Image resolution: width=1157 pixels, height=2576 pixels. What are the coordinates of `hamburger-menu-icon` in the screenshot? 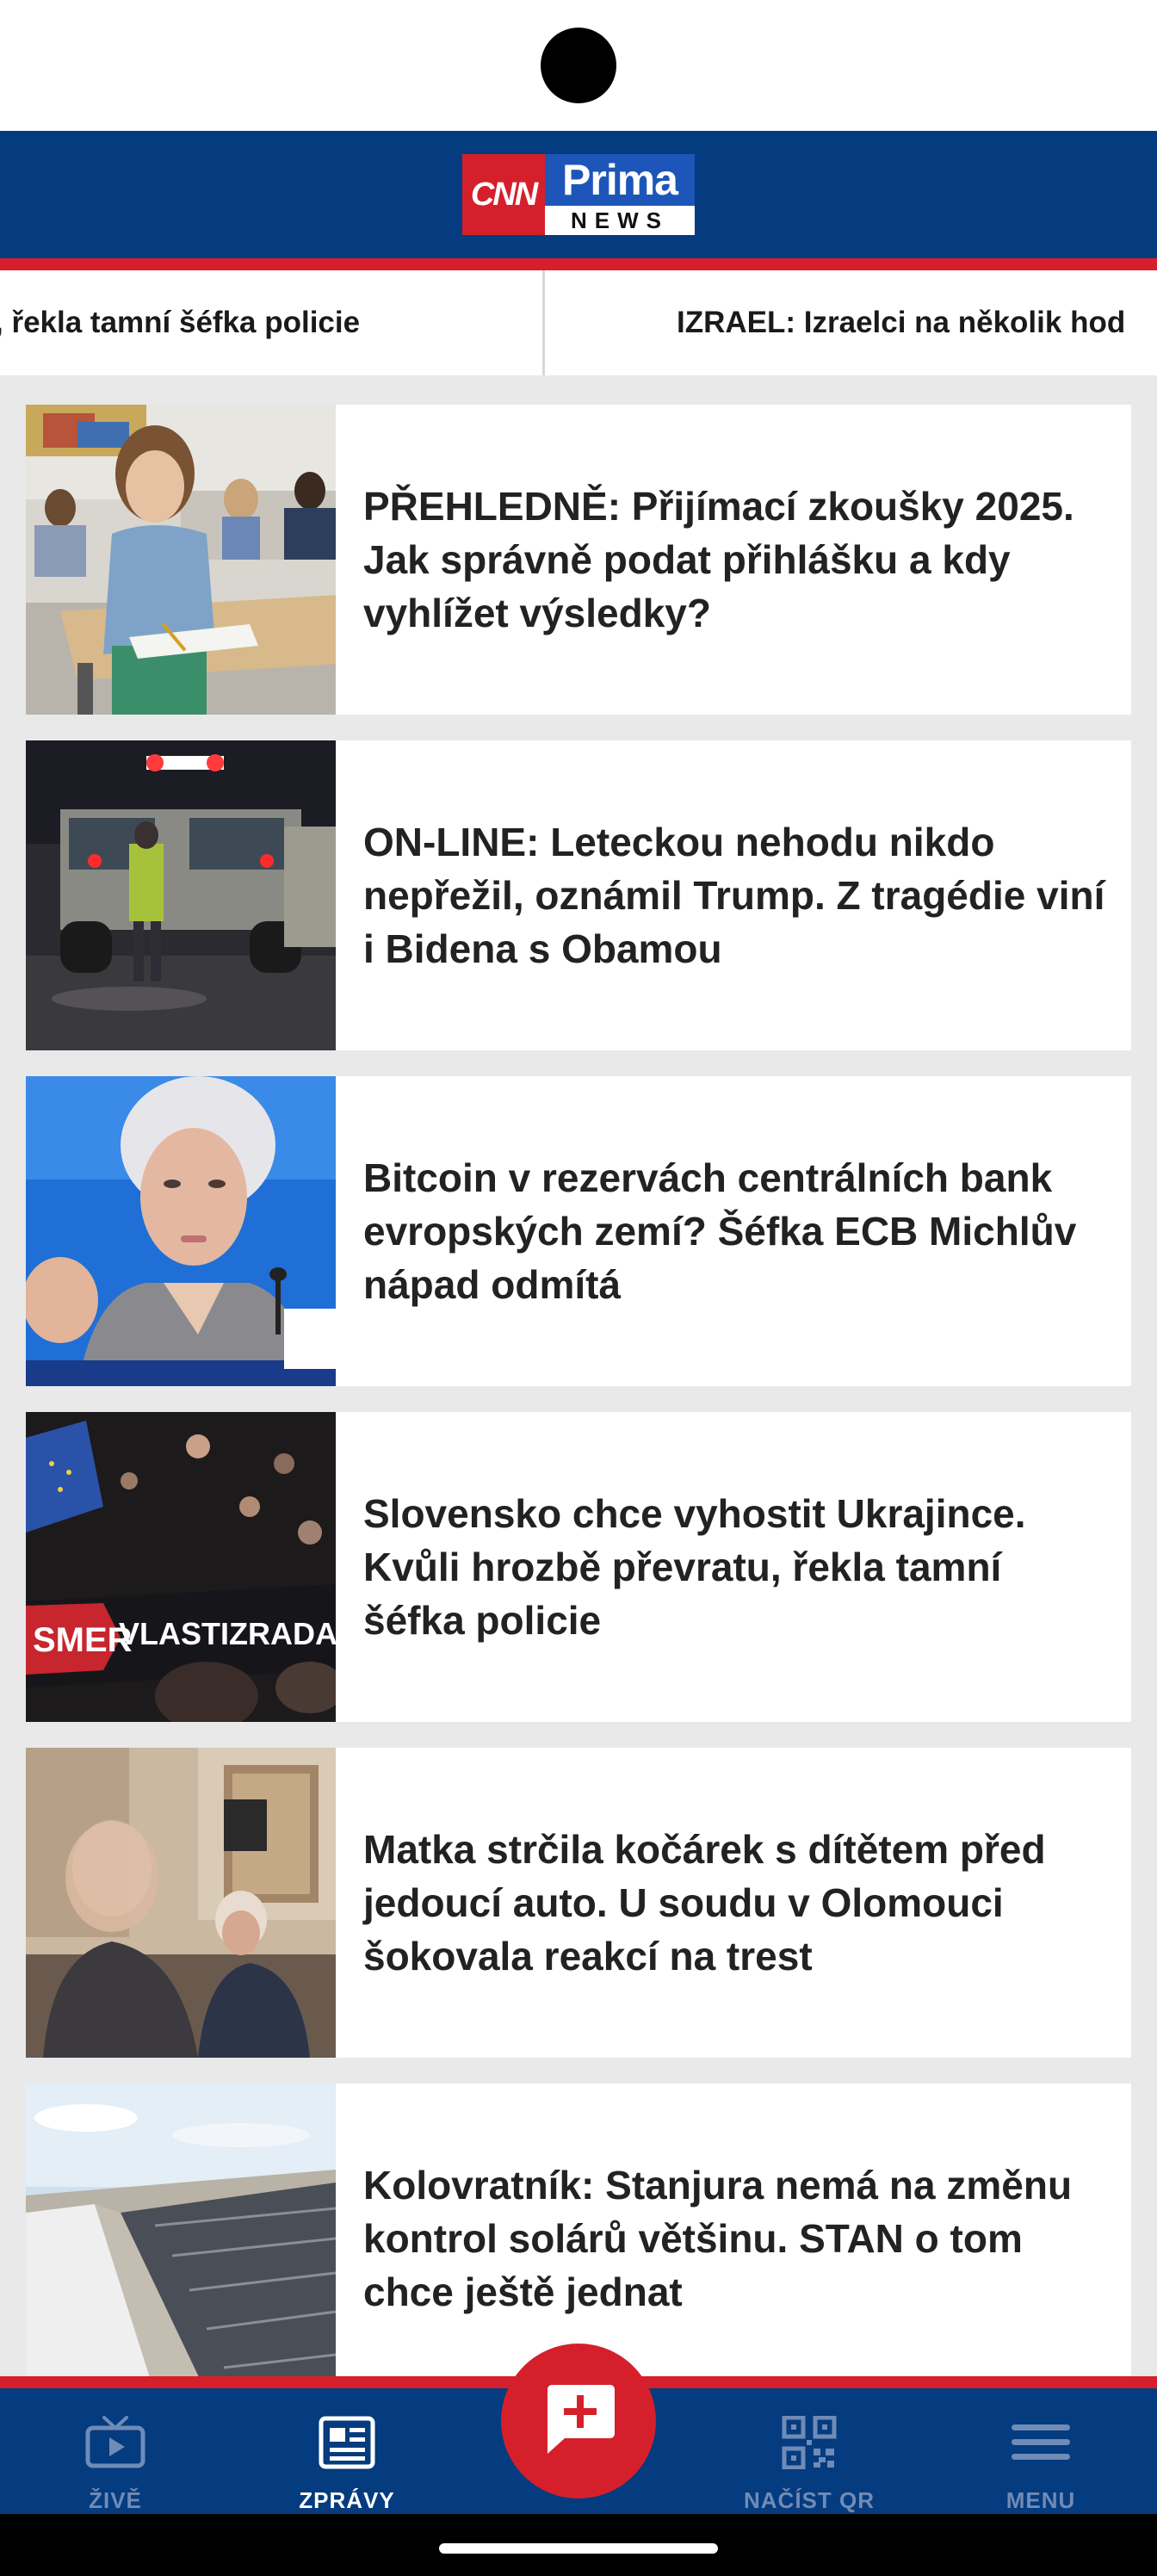 It's located at (1041, 2445).